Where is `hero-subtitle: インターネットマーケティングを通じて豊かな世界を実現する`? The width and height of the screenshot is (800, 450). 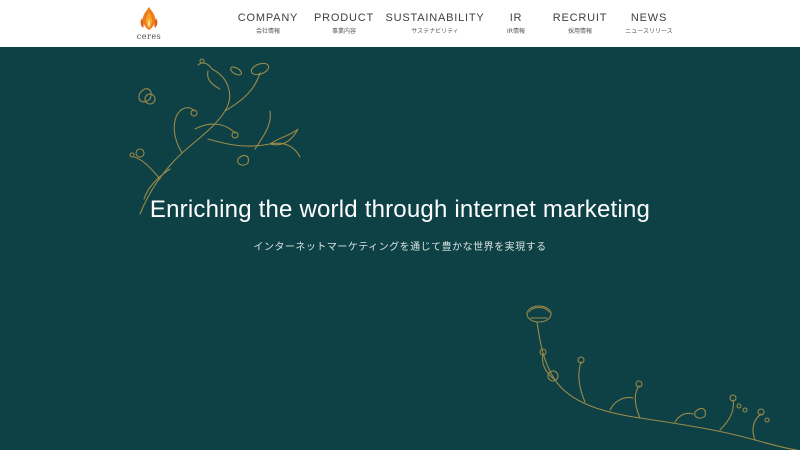 hero-subtitle: インターネットマーケティングを通じて豊かな世界を実現する is located at coordinates (400, 247).